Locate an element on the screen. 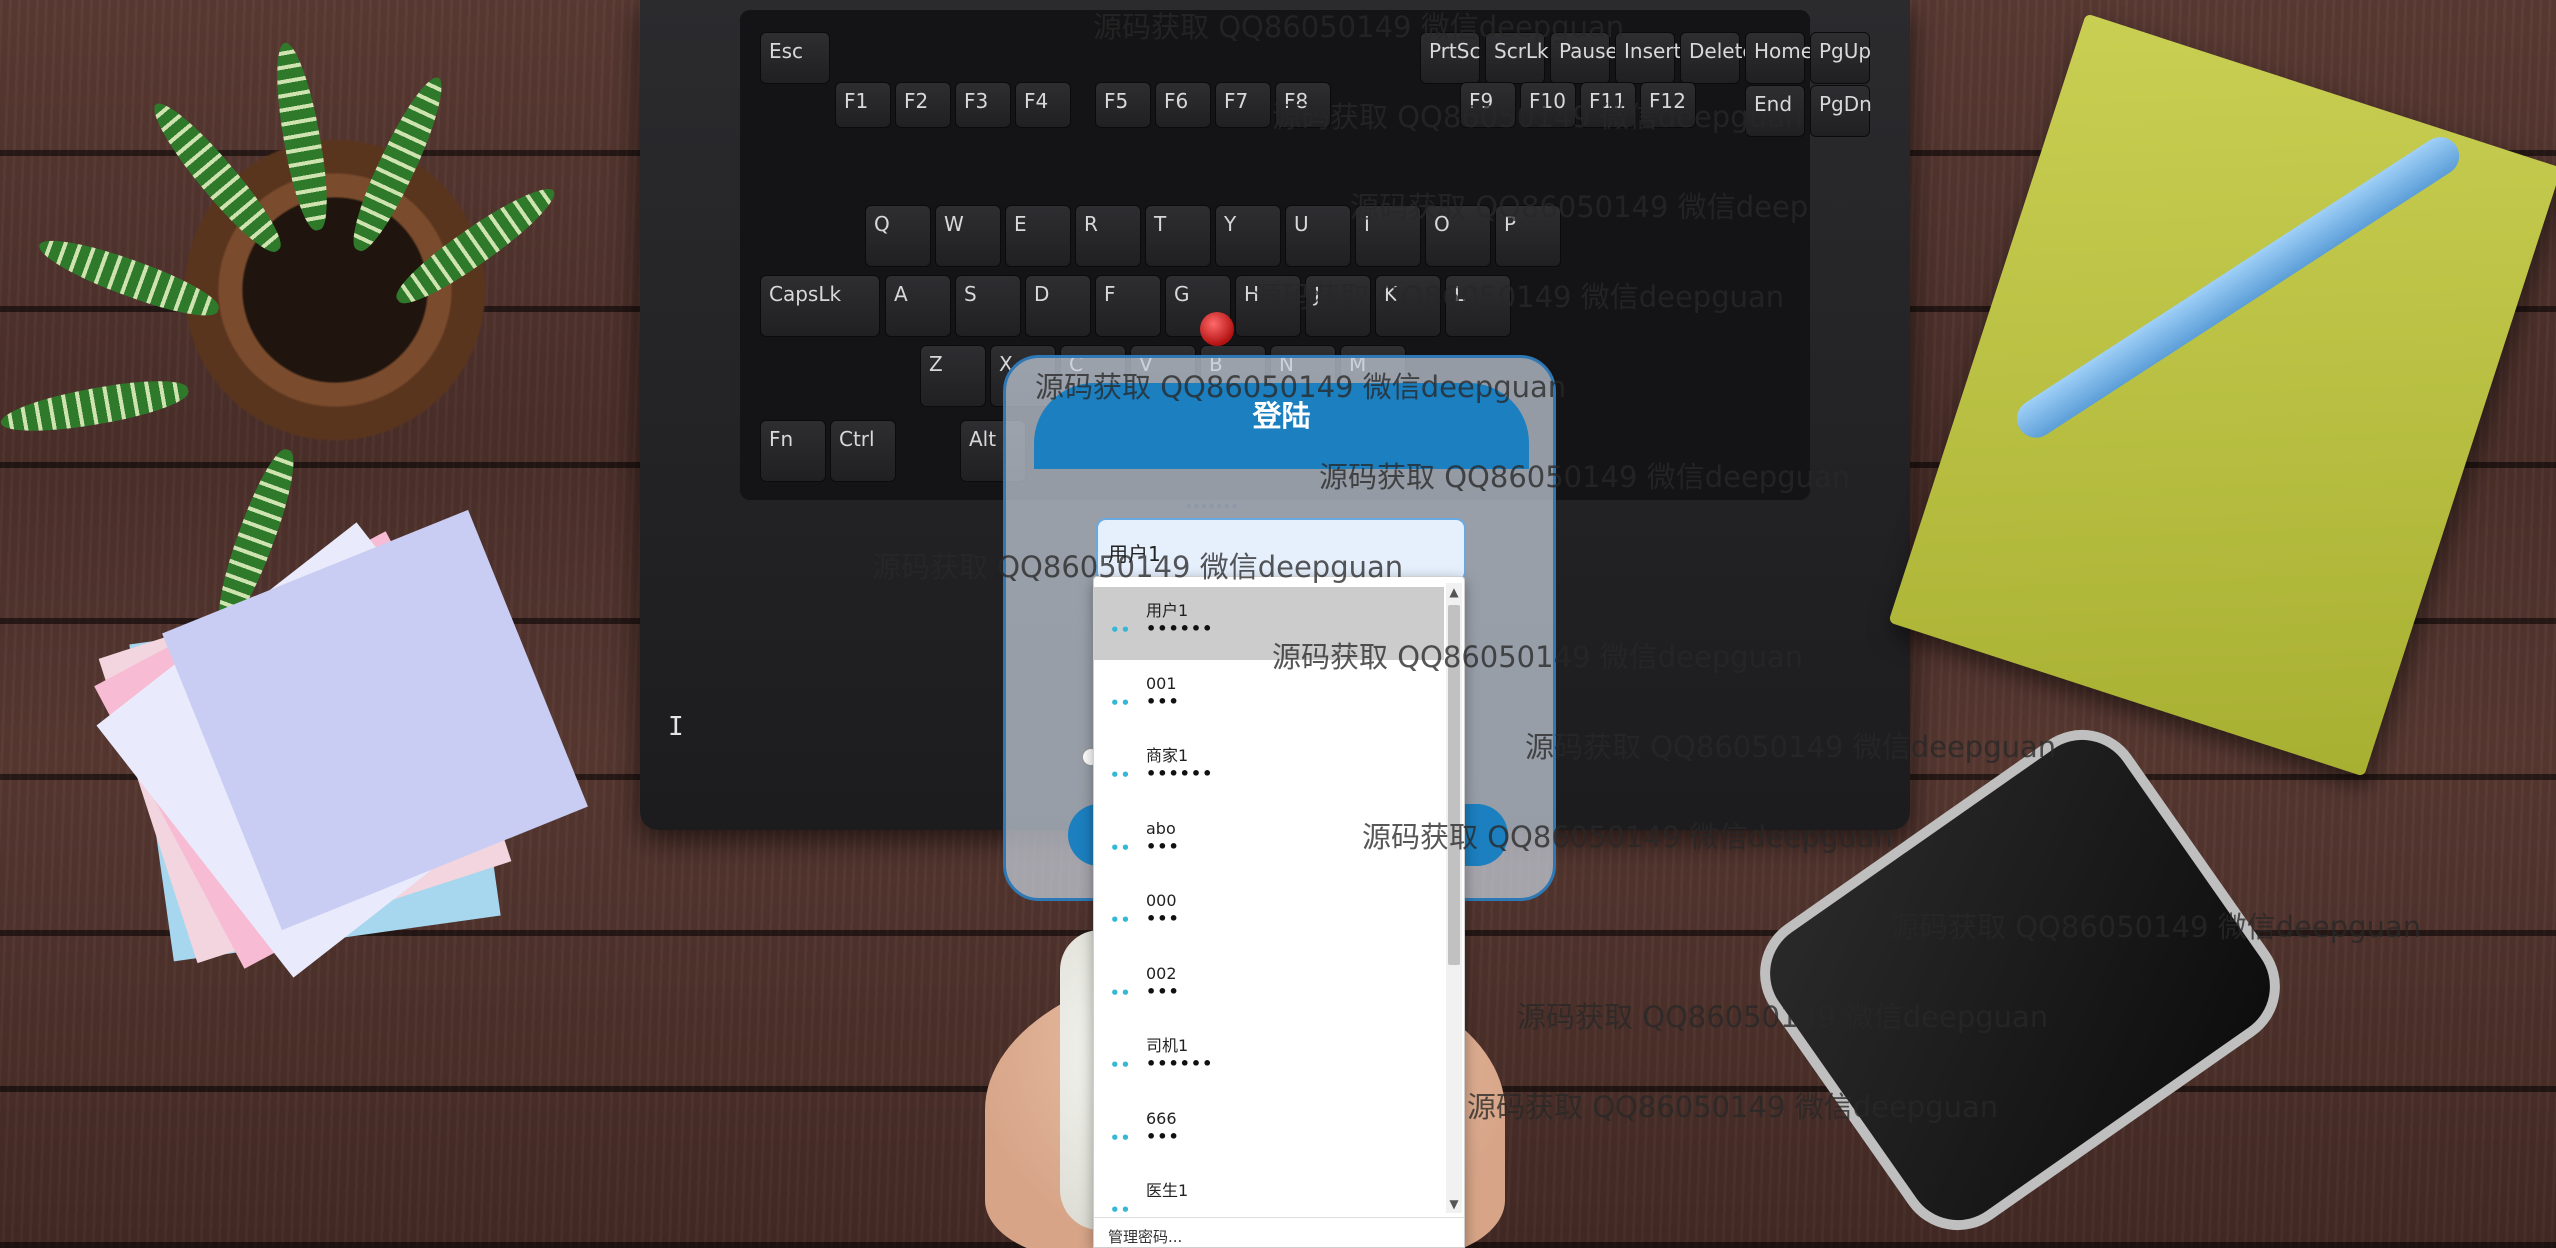  keyboard-key: F3 is located at coordinates (983, 105).